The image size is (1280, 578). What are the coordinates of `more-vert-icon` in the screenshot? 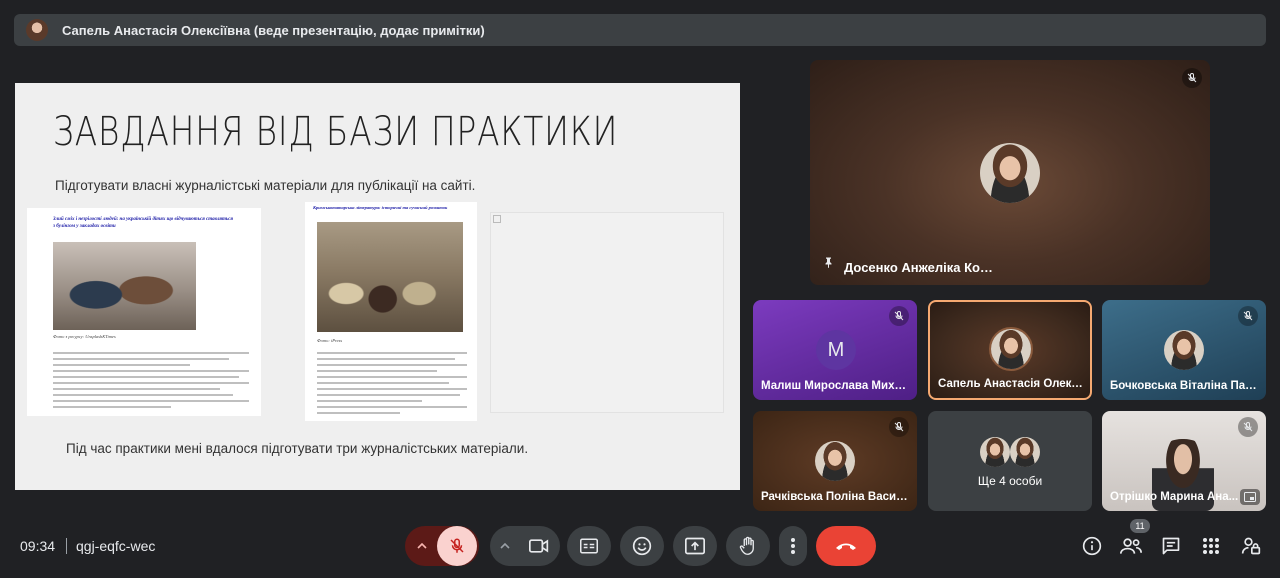 It's located at (793, 546).